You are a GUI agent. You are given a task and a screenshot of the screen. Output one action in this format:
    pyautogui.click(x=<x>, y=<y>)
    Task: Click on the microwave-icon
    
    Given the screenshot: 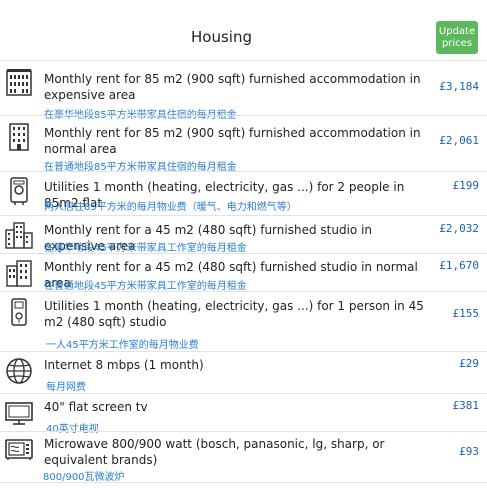 What is the action you would take?
    pyautogui.click(x=19, y=450)
    